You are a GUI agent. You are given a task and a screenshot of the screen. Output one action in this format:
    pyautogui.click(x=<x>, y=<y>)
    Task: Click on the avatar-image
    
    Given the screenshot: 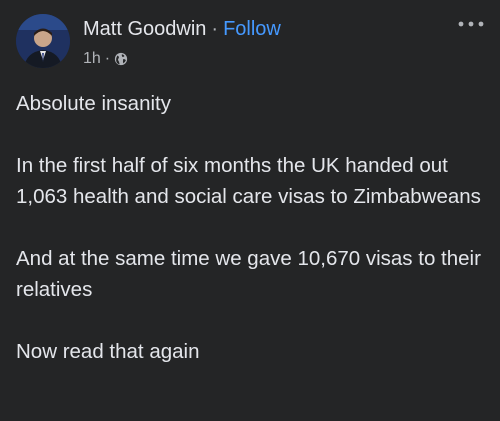 What is the action you would take?
    pyautogui.click(x=43, y=41)
    